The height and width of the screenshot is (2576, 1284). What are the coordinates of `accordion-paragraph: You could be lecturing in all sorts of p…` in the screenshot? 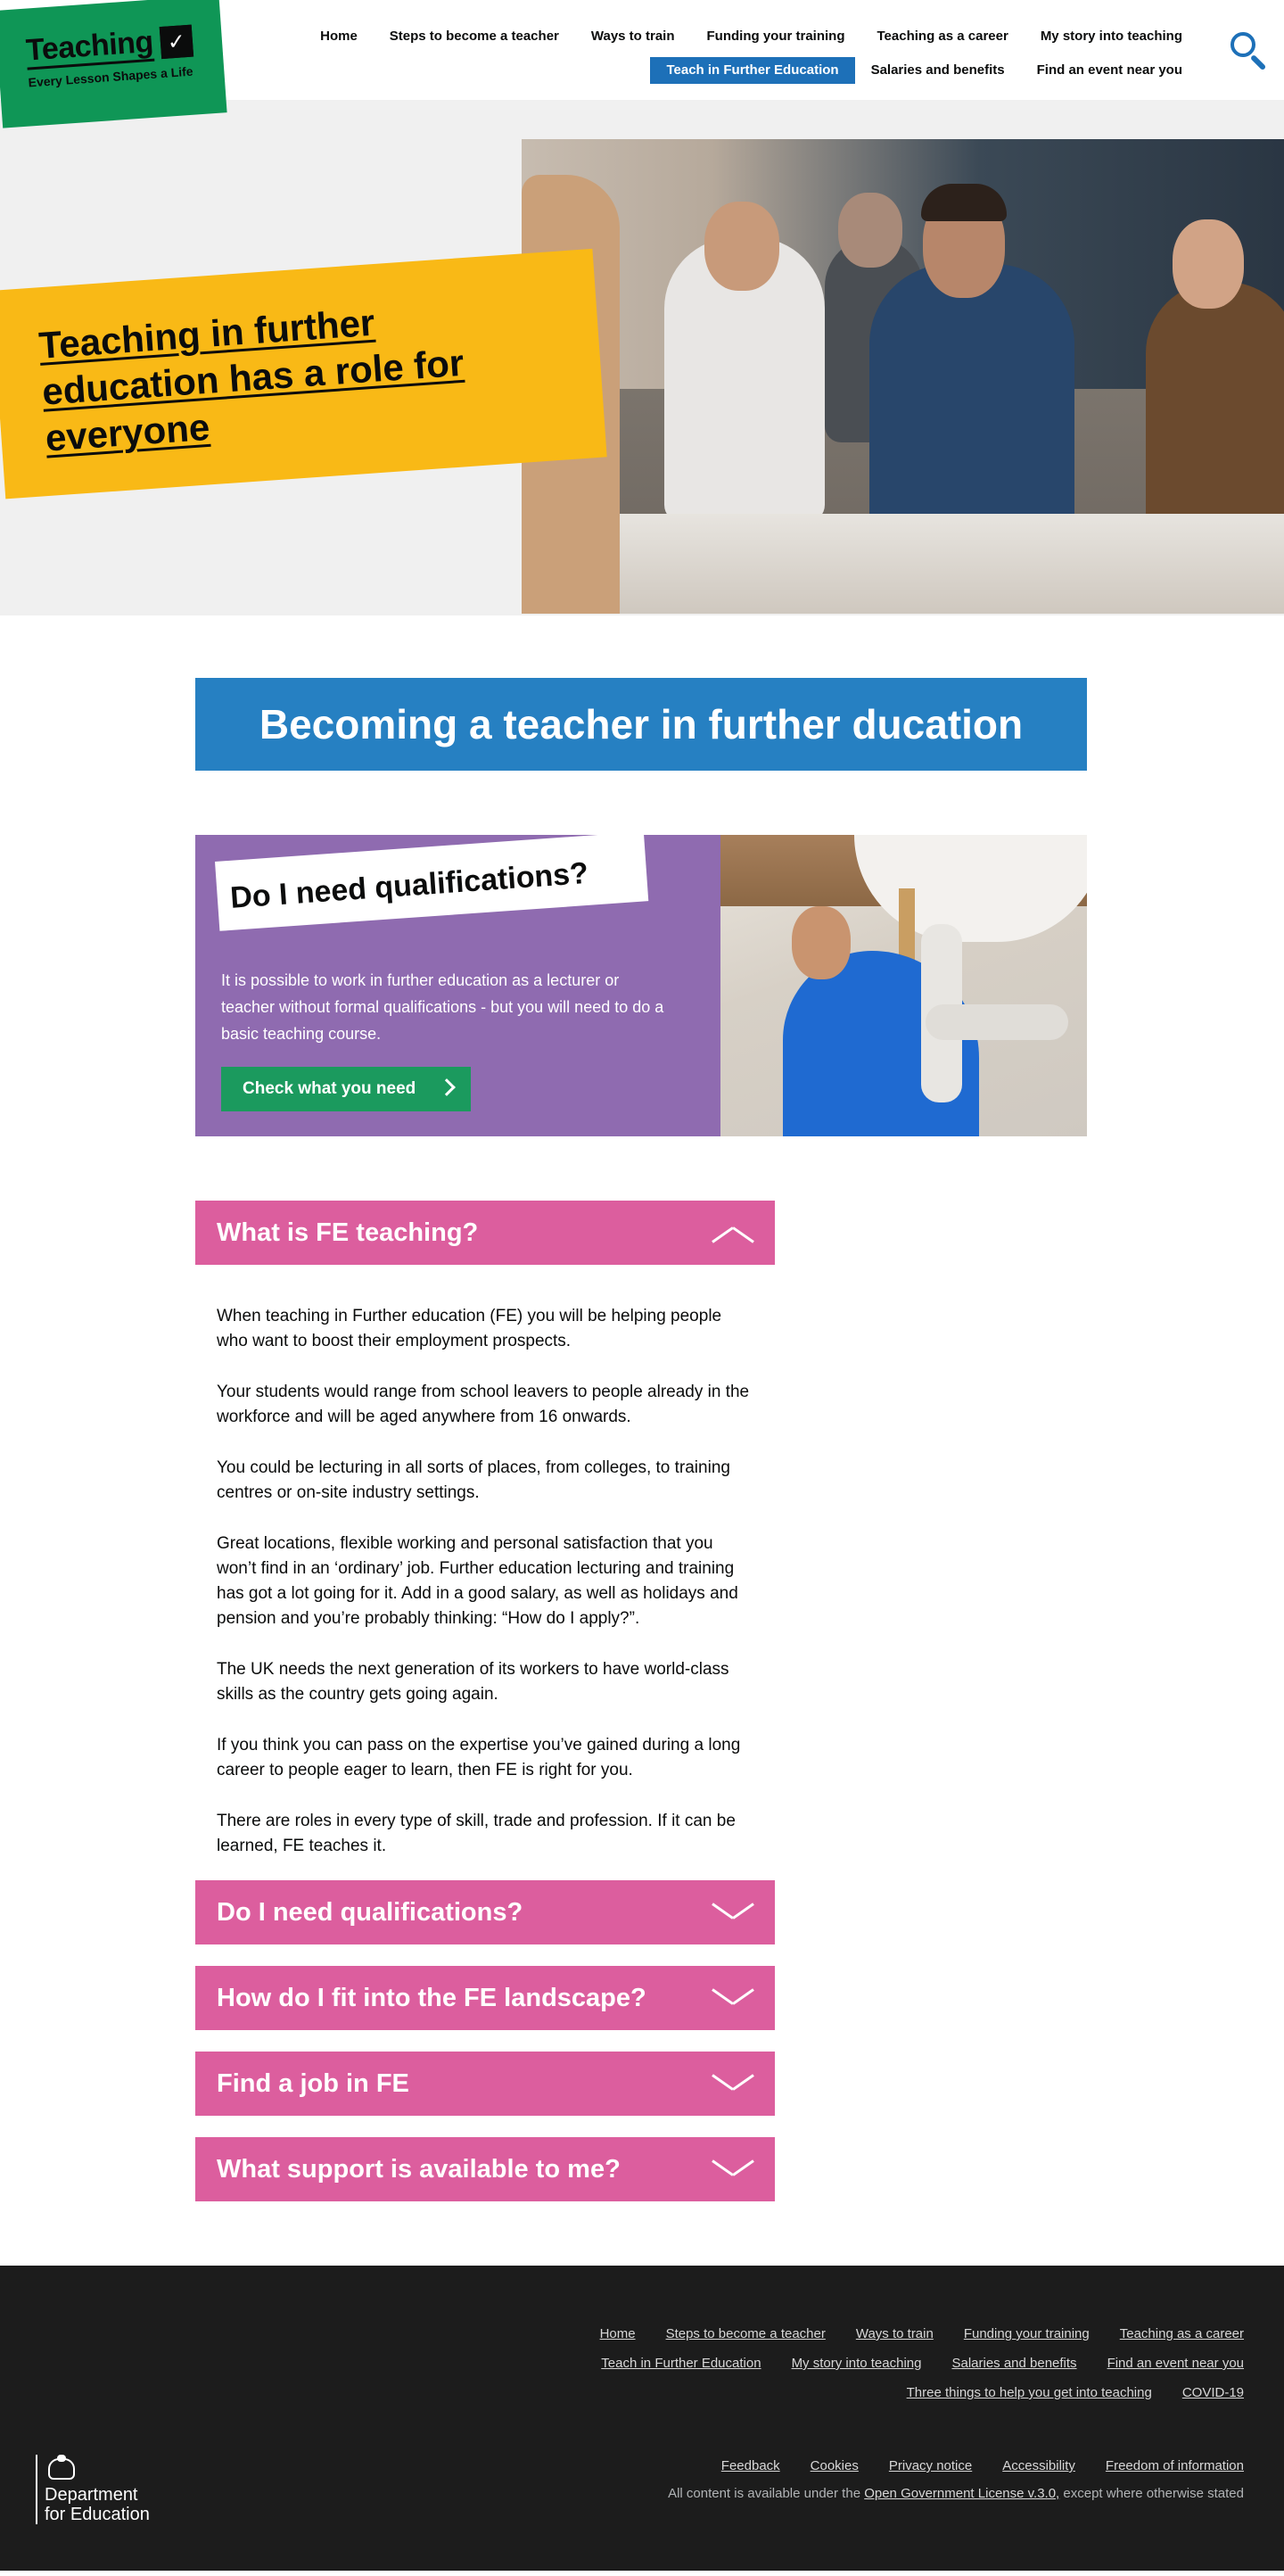 It's located at (473, 1480).